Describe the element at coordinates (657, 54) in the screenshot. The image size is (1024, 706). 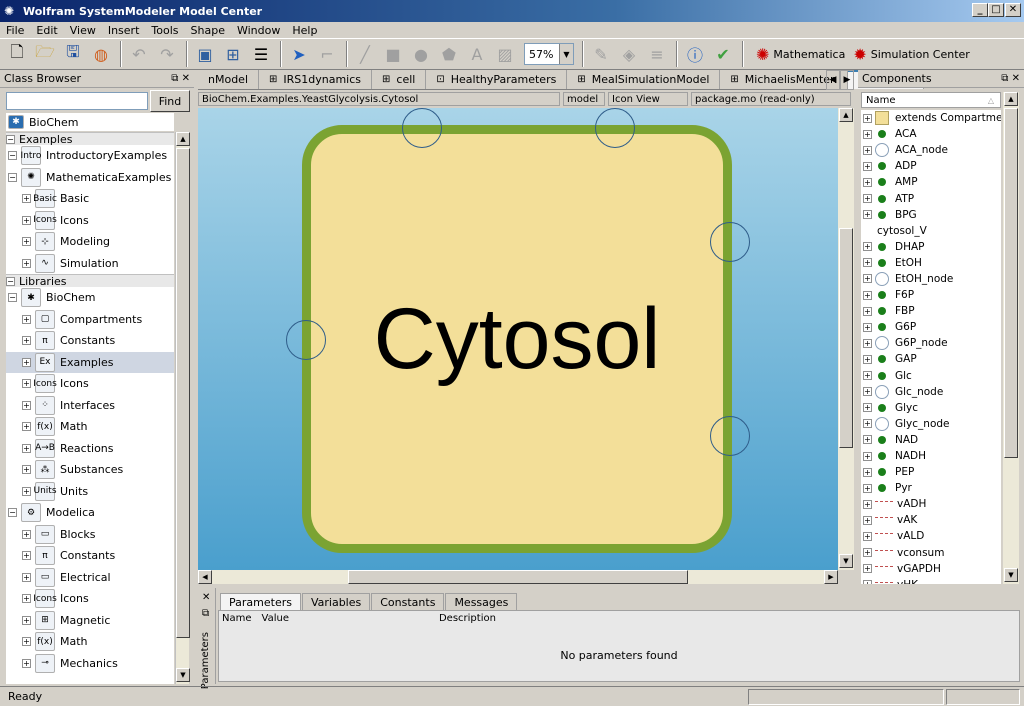
I see `line-style-icon: ≡` at that location.